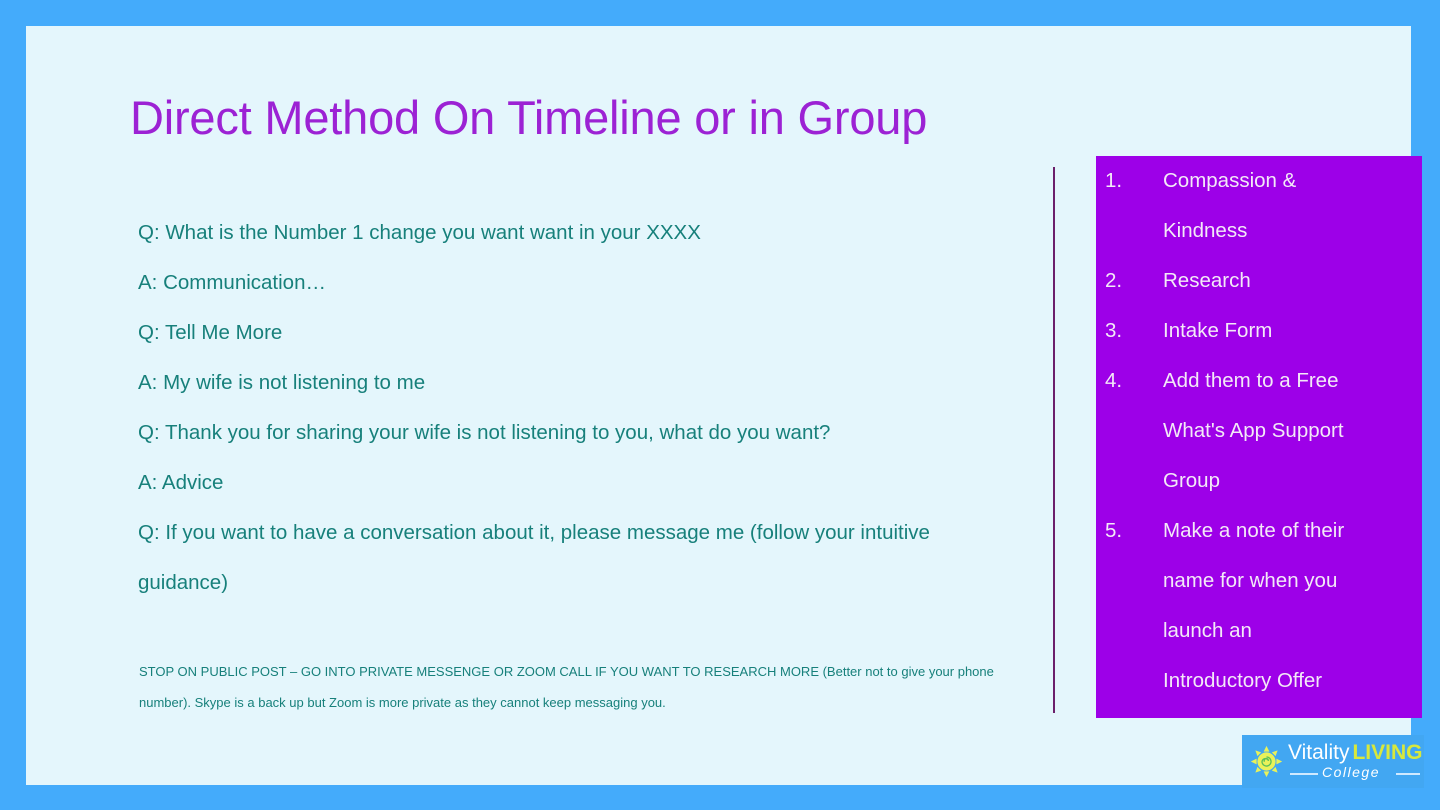 This screenshot has height=810, width=1440. Describe the element at coordinates (1218, 330) in the screenshot. I see `list-item-label: Intake Form` at that location.